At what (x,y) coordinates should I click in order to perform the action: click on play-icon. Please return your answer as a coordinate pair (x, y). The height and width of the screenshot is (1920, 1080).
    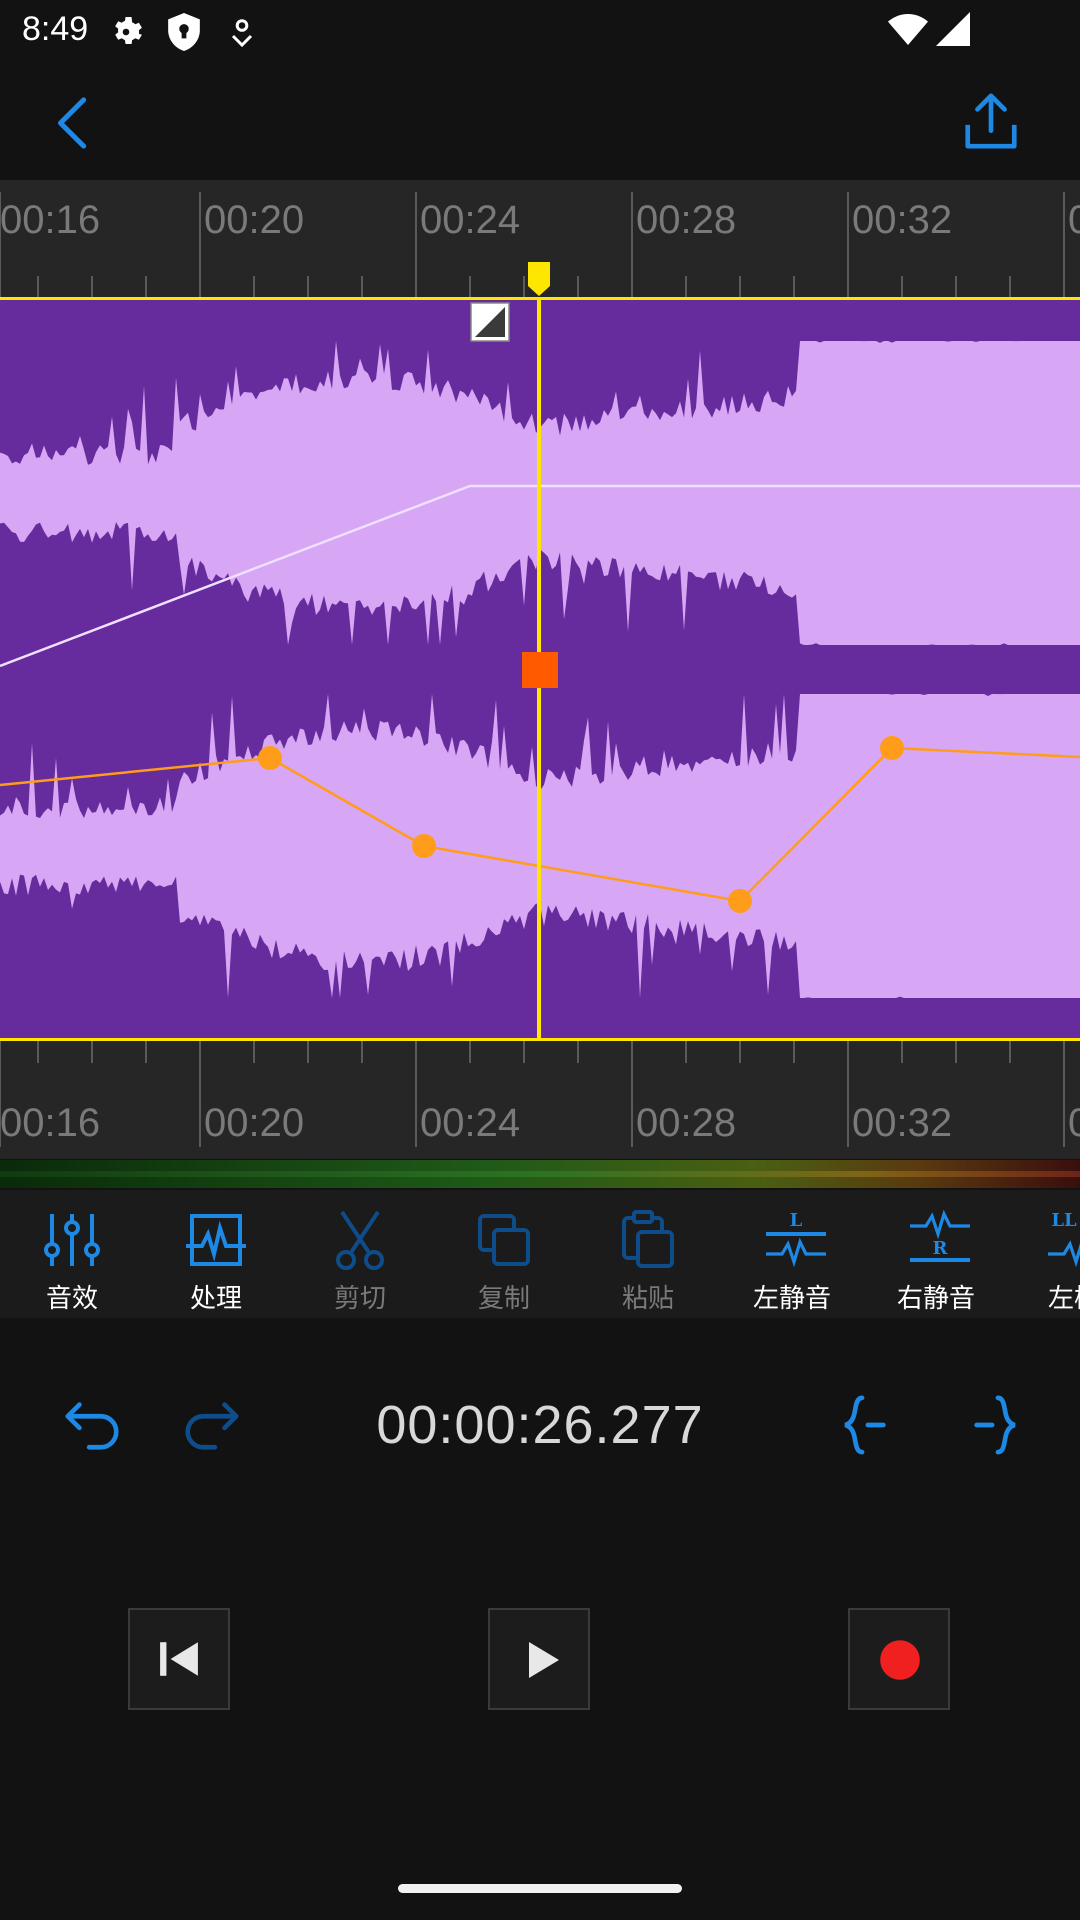
    Looking at the image, I should click on (544, 1660).